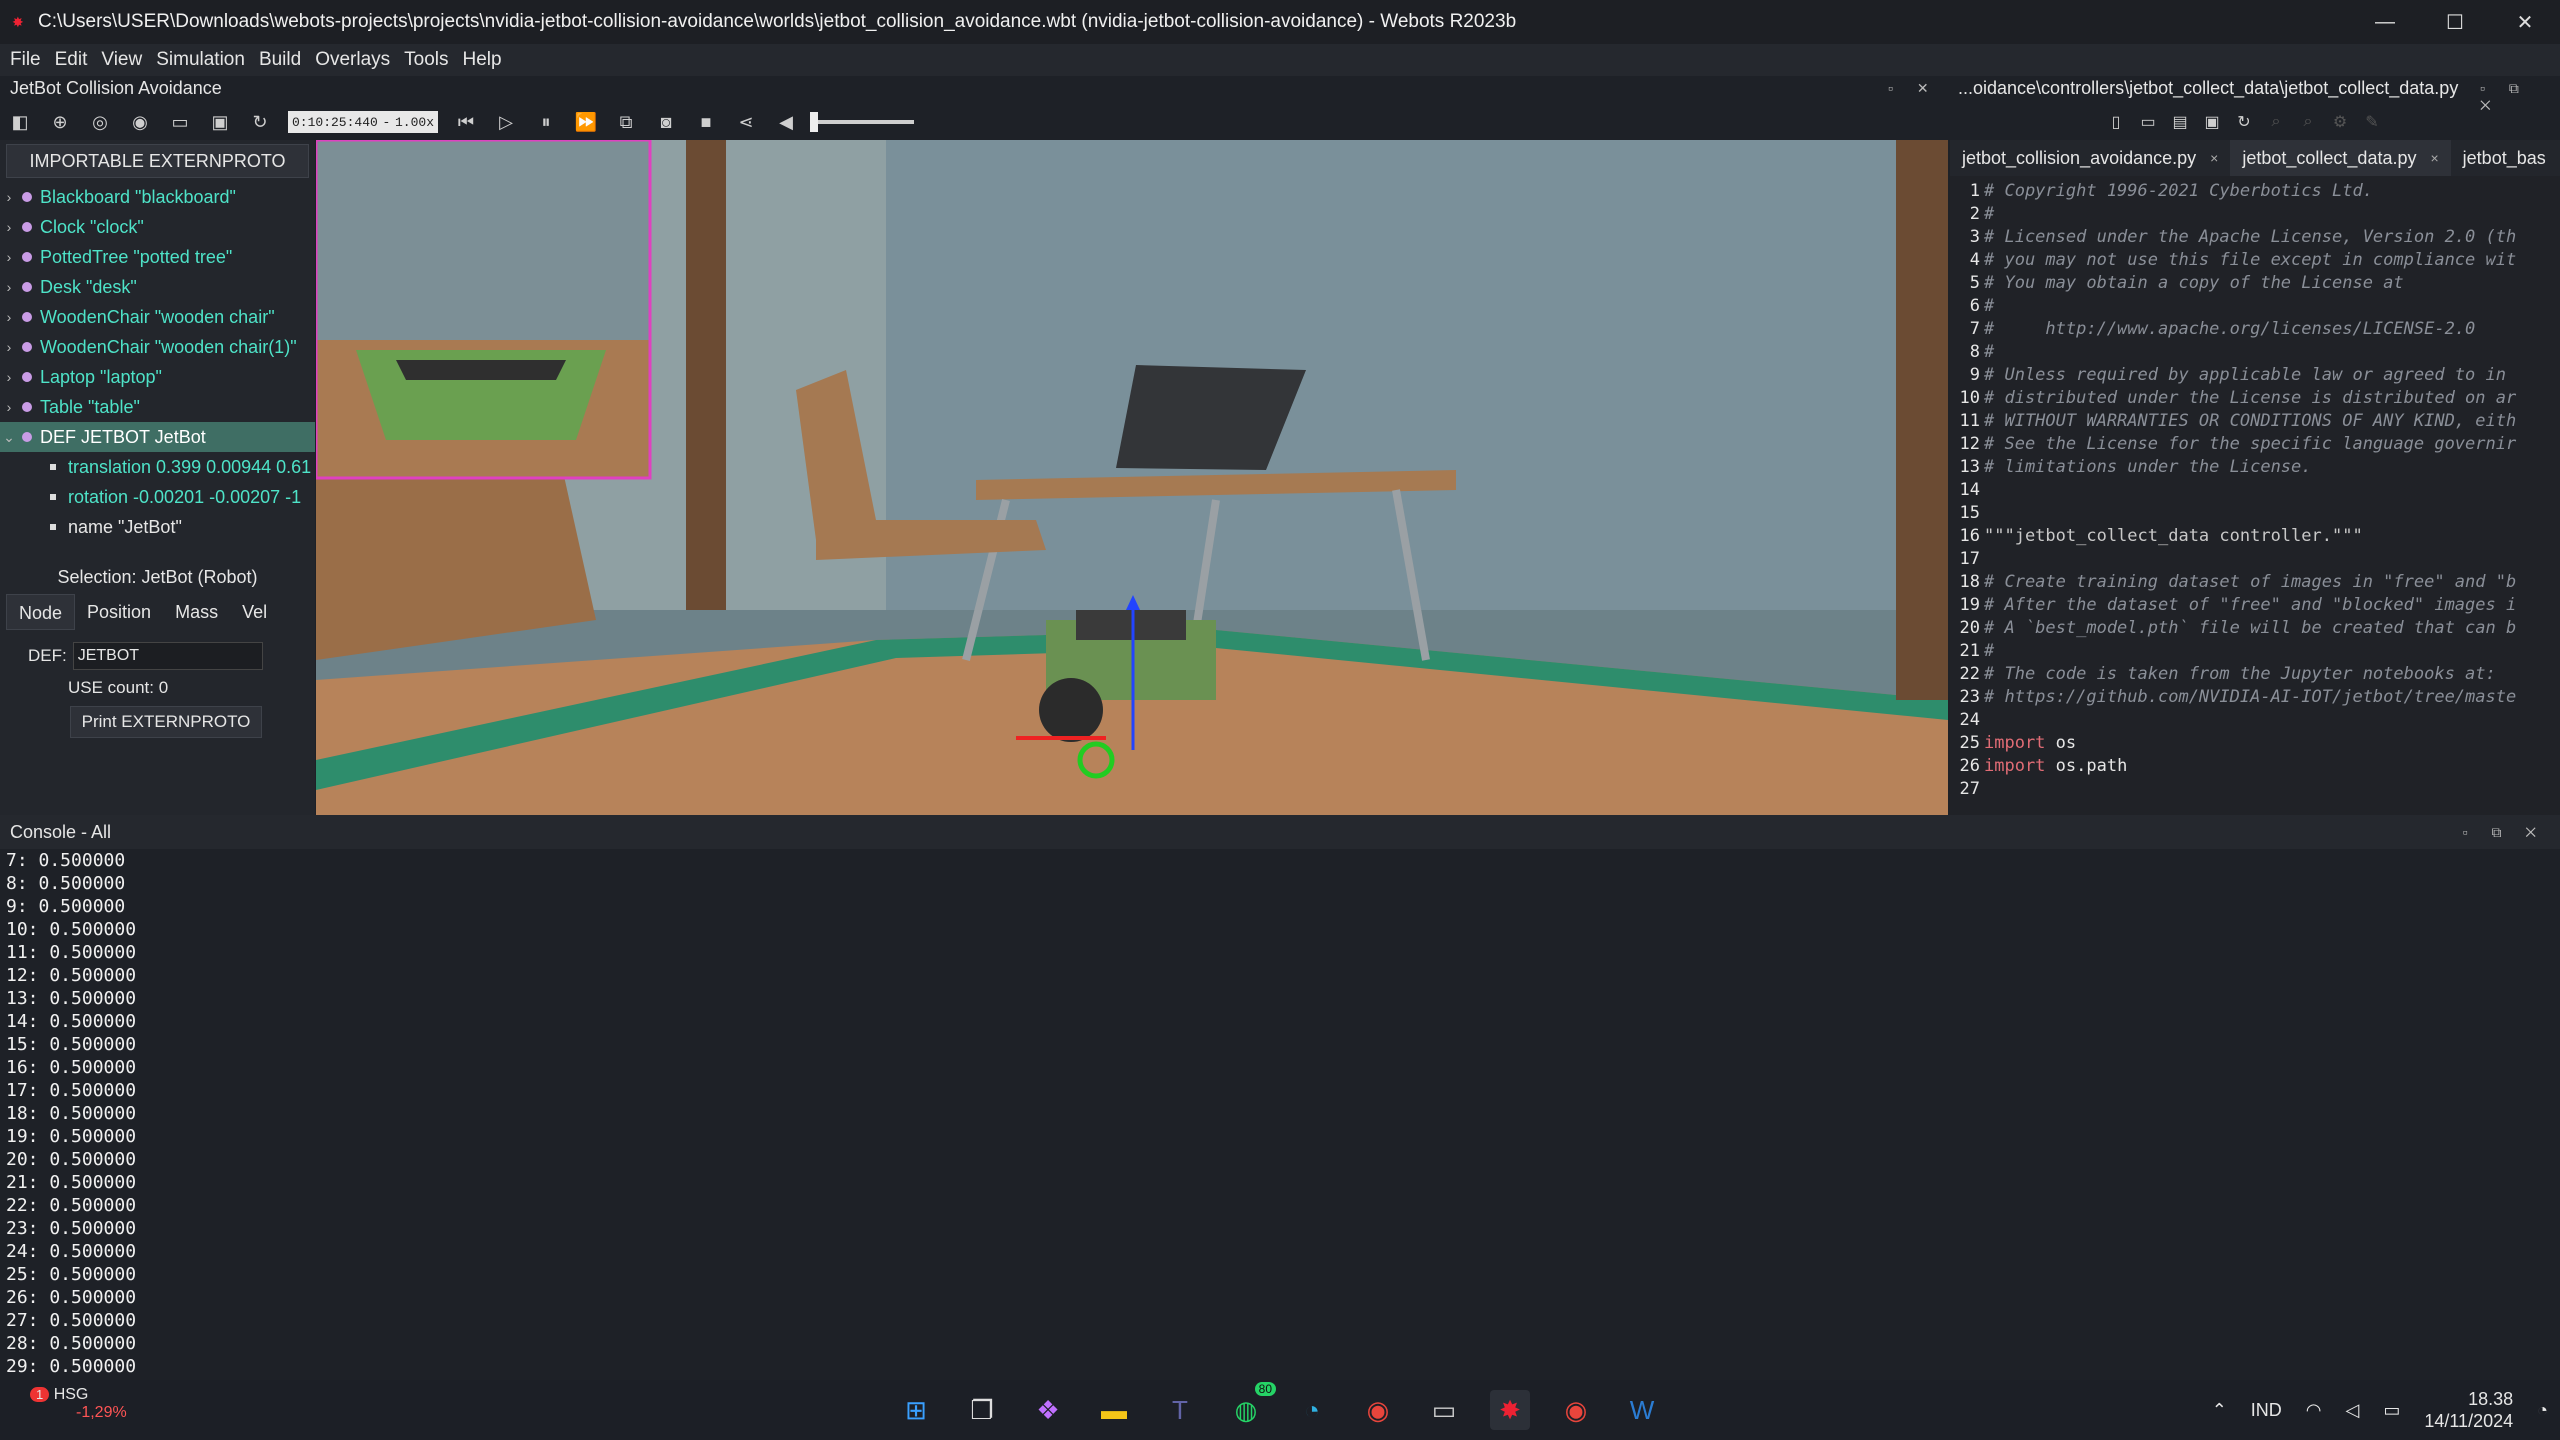 The image size is (2560, 1440). What do you see at coordinates (2255, 651) in the screenshot?
I see `code-line: 21 #` at bounding box center [2255, 651].